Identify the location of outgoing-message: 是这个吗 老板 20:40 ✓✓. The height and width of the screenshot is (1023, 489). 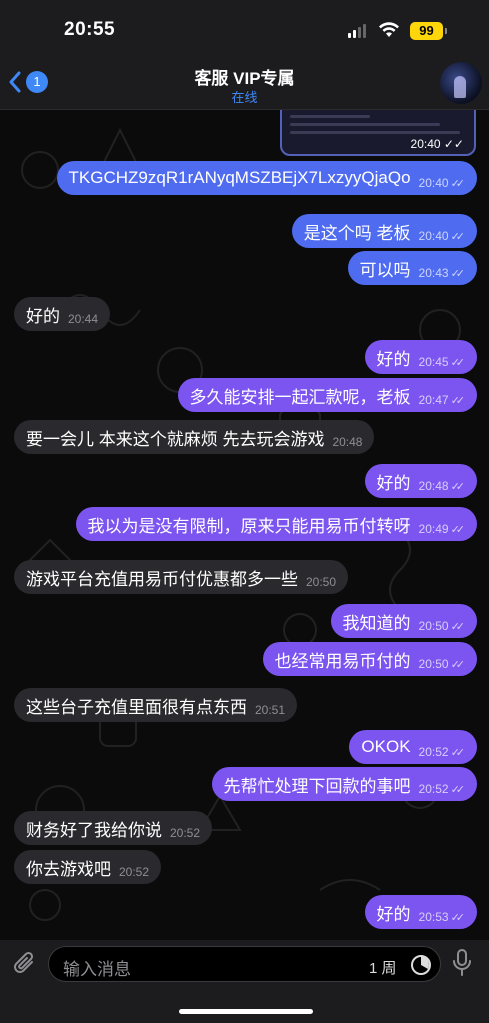
(384, 231).